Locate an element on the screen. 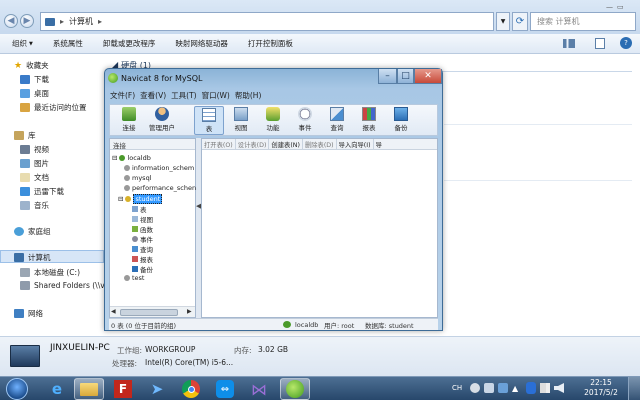  address-field: ▸ 计算机 ▸ is located at coordinates (267, 21).